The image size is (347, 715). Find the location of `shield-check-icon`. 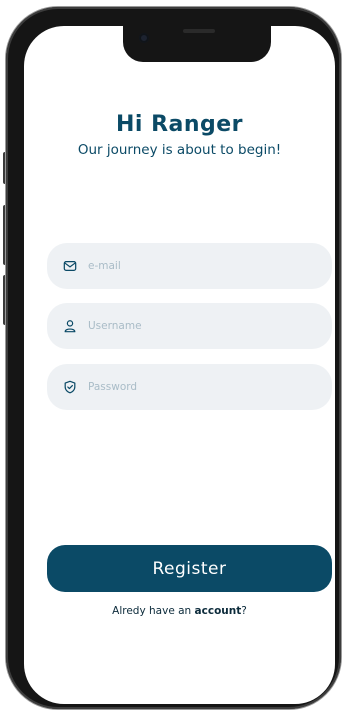

shield-check-icon is located at coordinates (70, 387).